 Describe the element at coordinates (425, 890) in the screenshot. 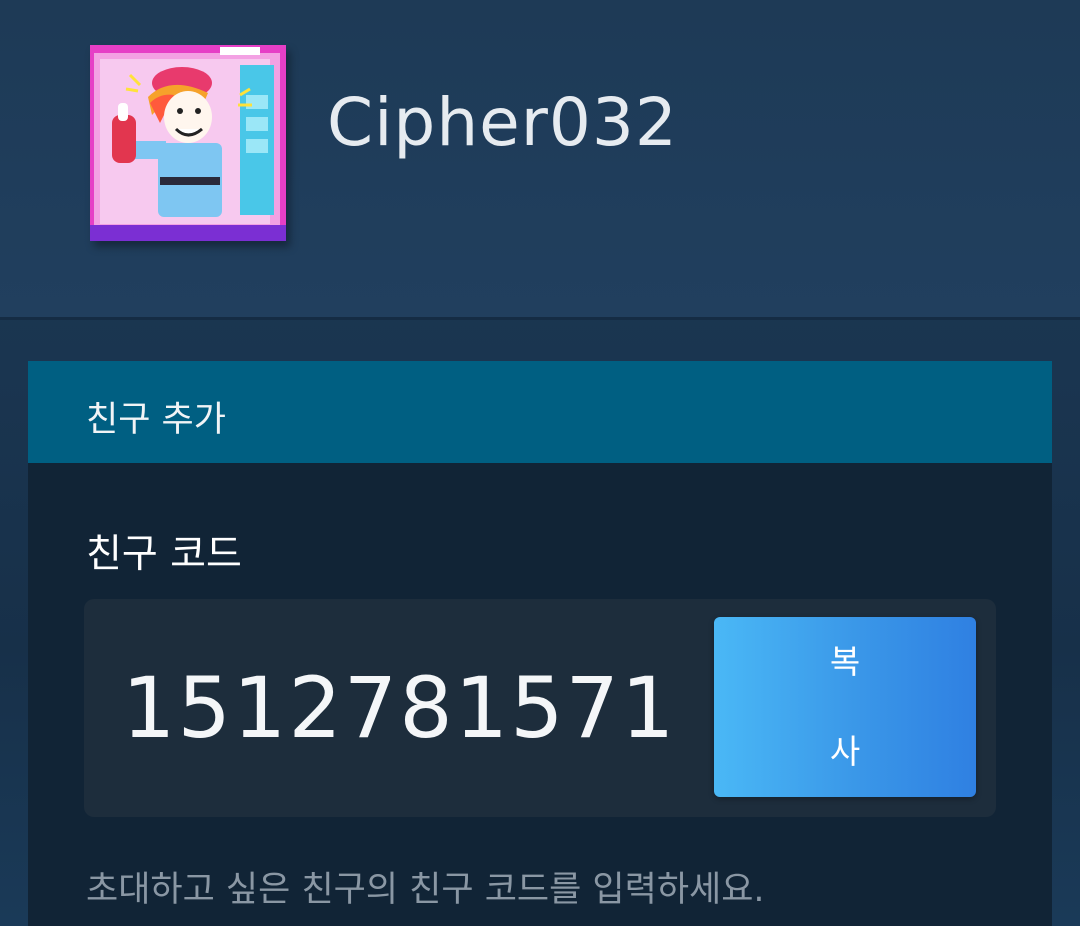

I see `friend-code-hint: 초대하고 싶은 친구의 친구 코드를 입력하세요.` at that location.